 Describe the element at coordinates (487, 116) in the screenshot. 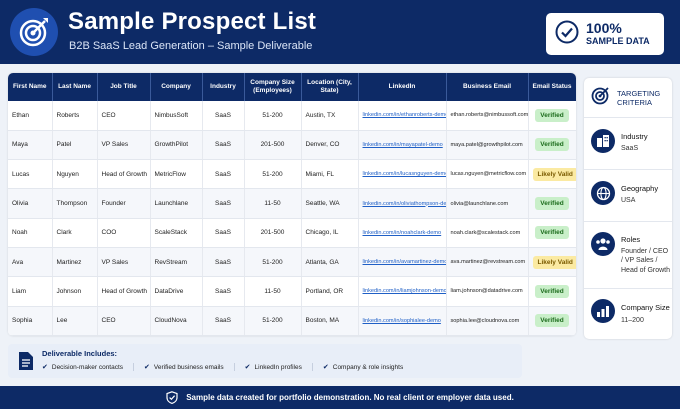

I see `business-email-cell: ethan.roberts@nimbussoft.com` at that location.